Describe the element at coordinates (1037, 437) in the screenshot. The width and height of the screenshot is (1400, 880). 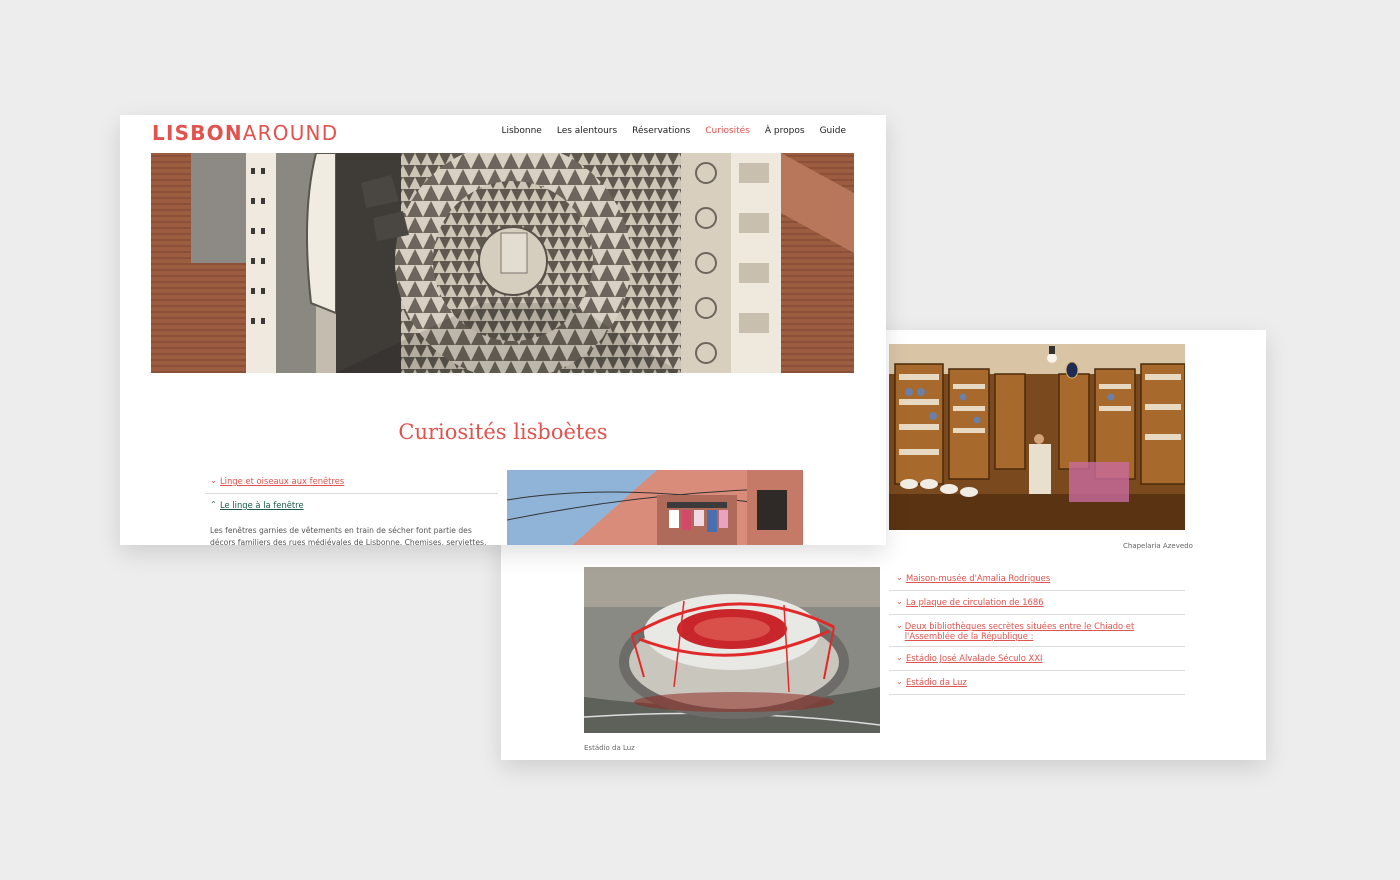
I see `hat-shop-photo` at that location.